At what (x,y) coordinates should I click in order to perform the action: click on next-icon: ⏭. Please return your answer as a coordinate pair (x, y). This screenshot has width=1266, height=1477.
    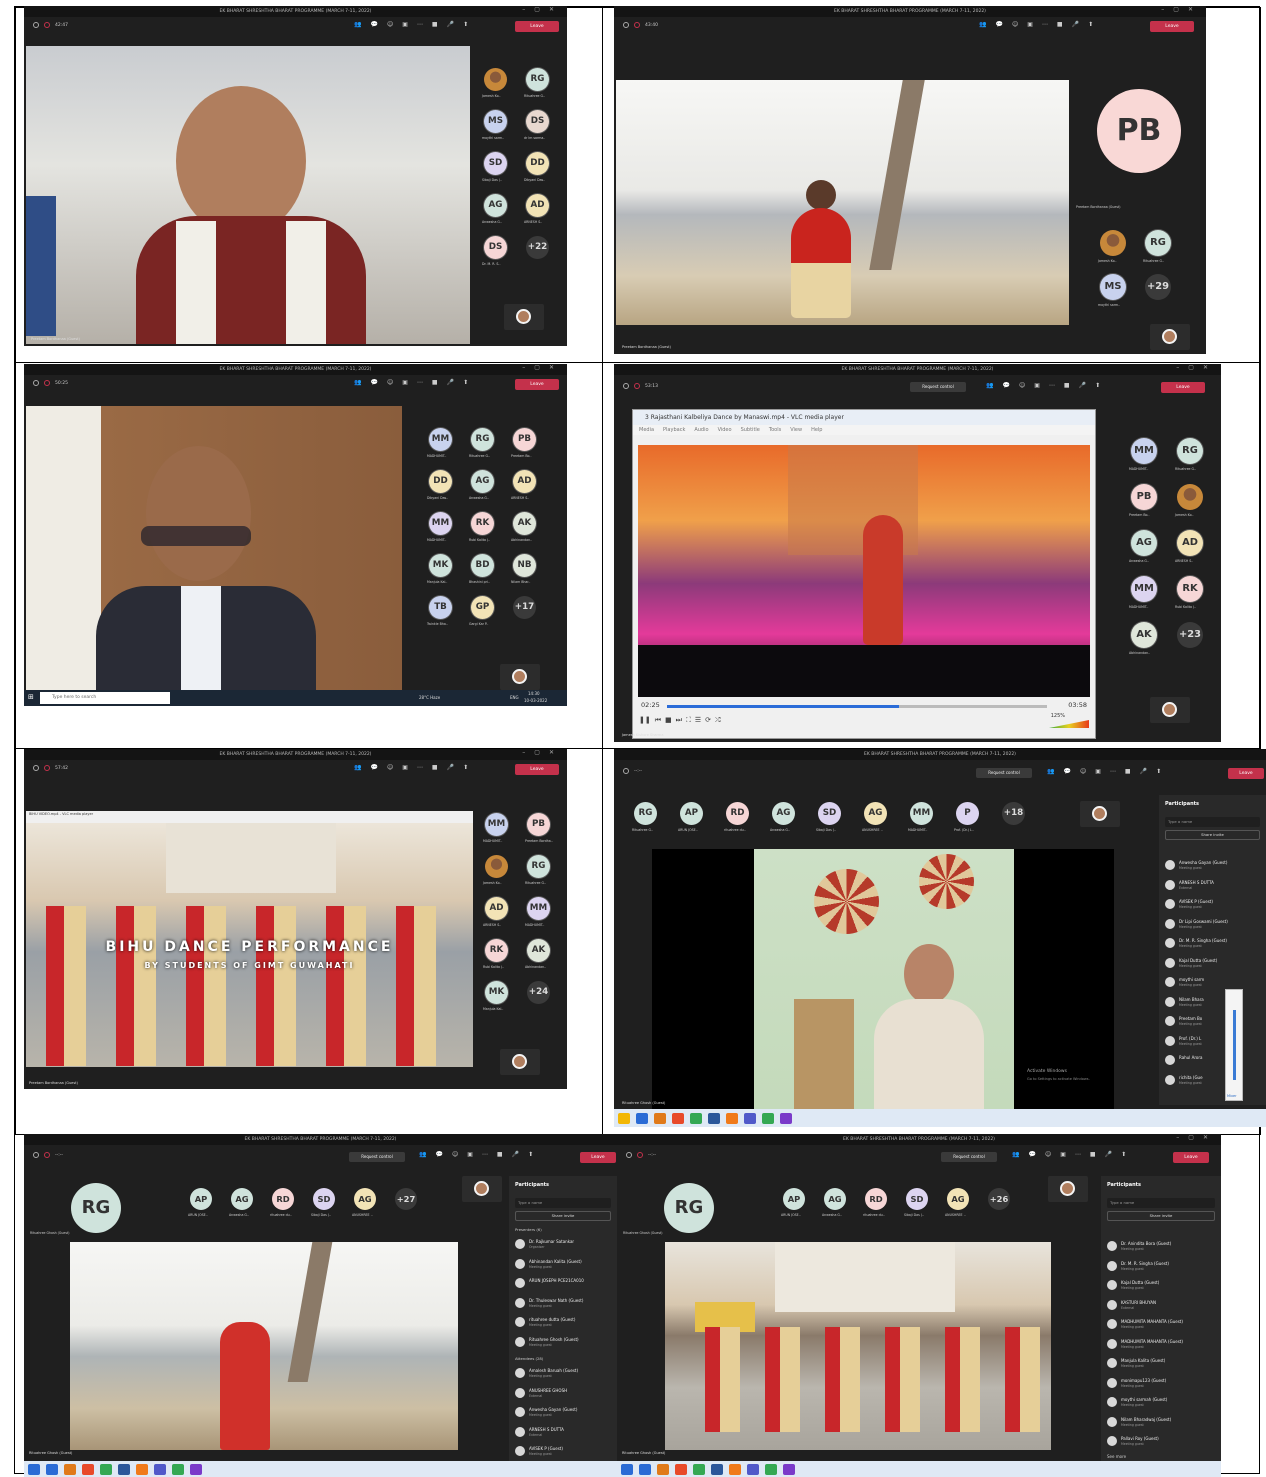
    Looking at the image, I should click on (679, 720).